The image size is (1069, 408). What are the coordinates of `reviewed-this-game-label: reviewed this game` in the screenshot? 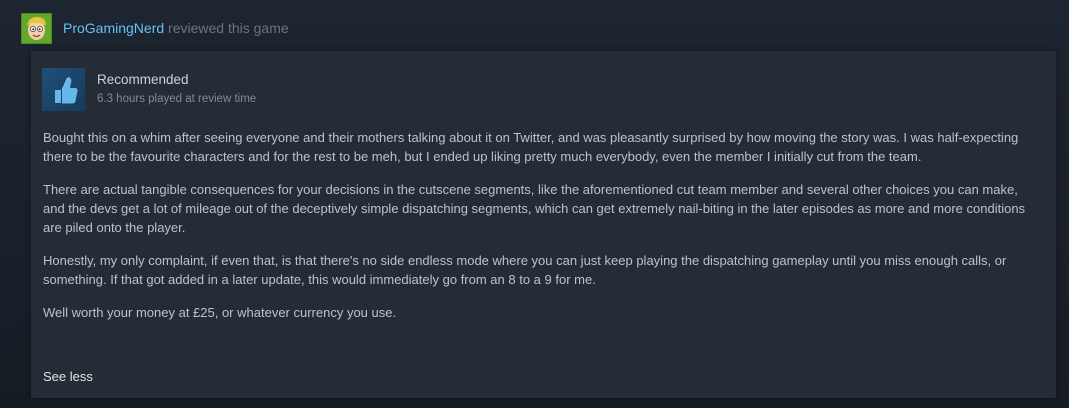 It's located at (226, 28).